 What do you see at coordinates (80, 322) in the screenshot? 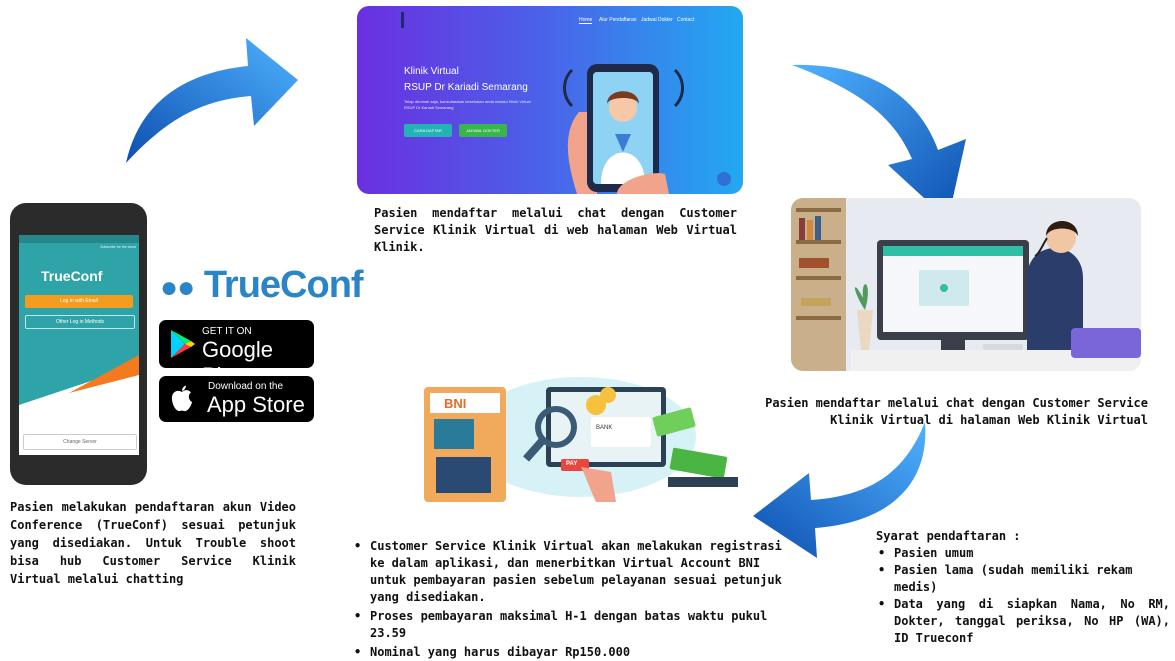
I see `phone-other-login-button: Other Log in Methods` at bounding box center [80, 322].